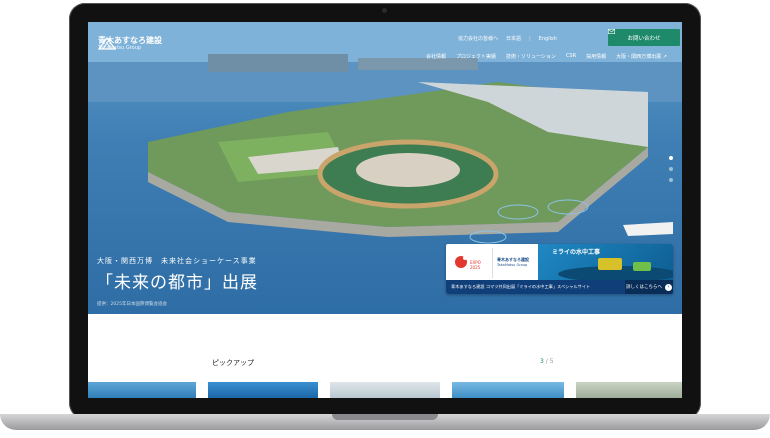  What do you see at coordinates (132, 304) in the screenshot?
I see `hero-credit: 提供：2025年日本国際博覧会協会` at bounding box center [132, 304].